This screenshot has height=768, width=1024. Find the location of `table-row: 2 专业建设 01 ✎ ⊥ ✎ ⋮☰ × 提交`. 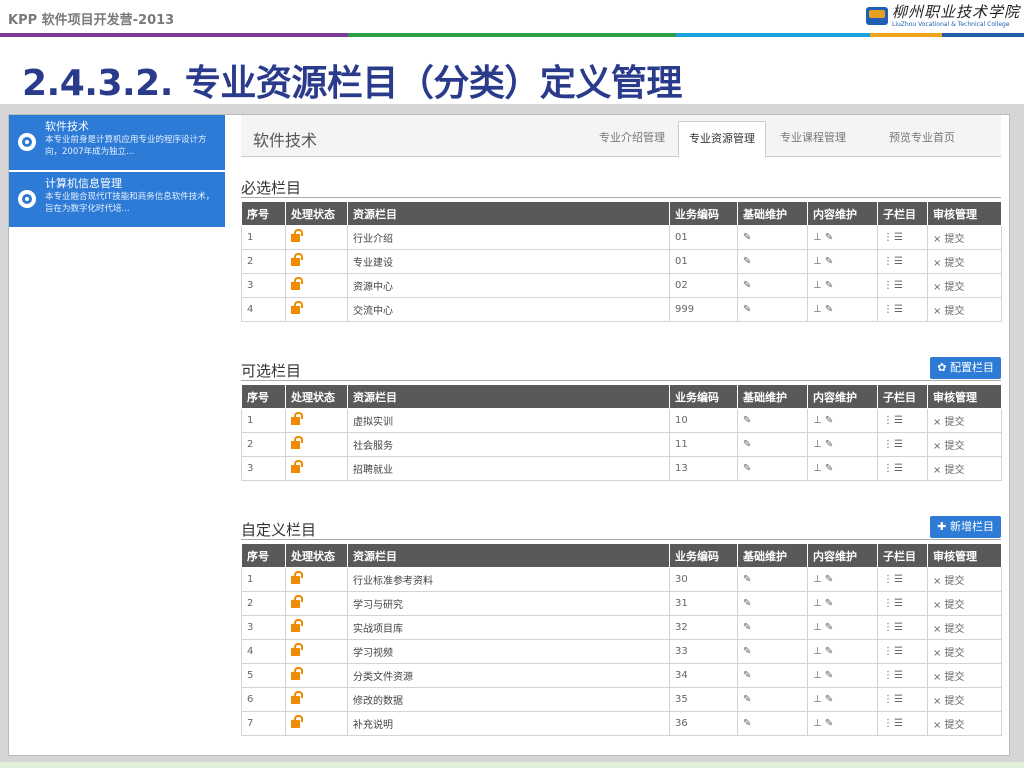

table-row: 2 专业建设 01 ✎ ⊥ ✎ ⋮☰ × 提交 is located at coordinates (621, 261).